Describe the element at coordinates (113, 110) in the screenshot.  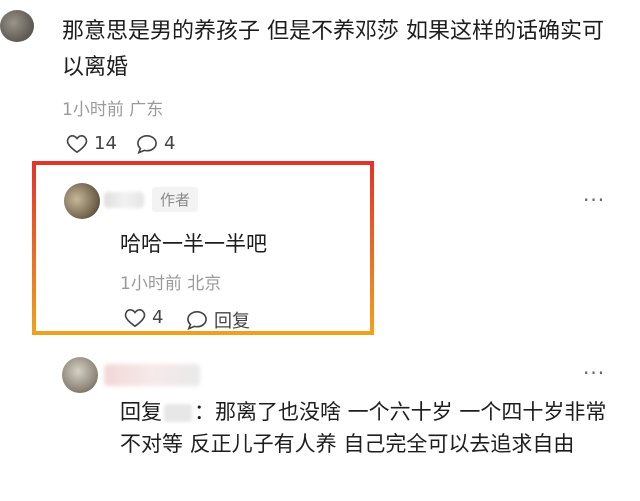
I see `comment-meta: 1小时前 广东` at that location.